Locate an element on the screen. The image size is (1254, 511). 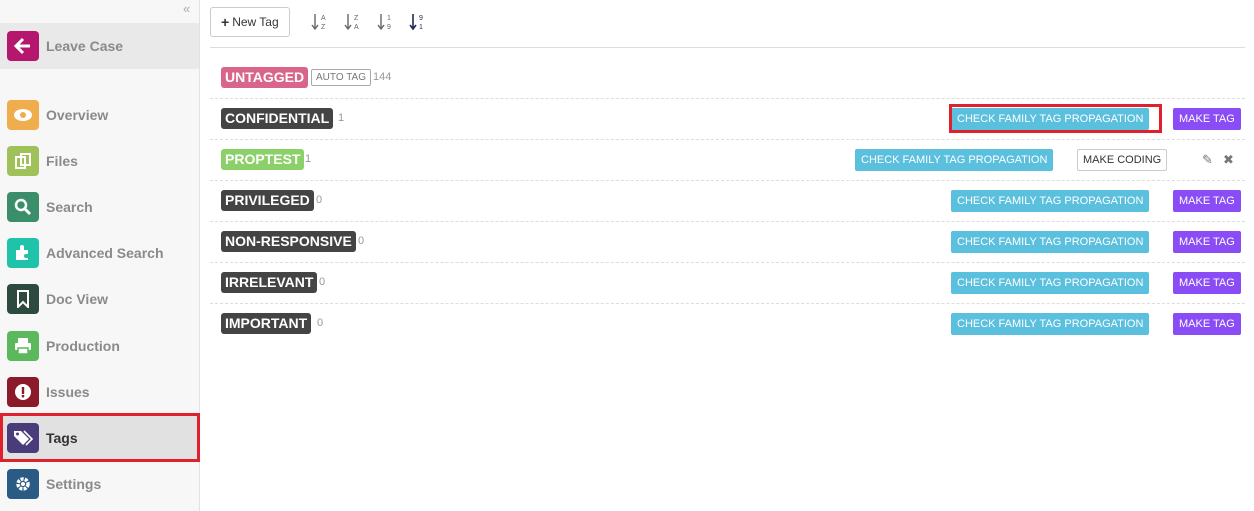
sidebar-item-search: Search is located at coordinates (99, 207).